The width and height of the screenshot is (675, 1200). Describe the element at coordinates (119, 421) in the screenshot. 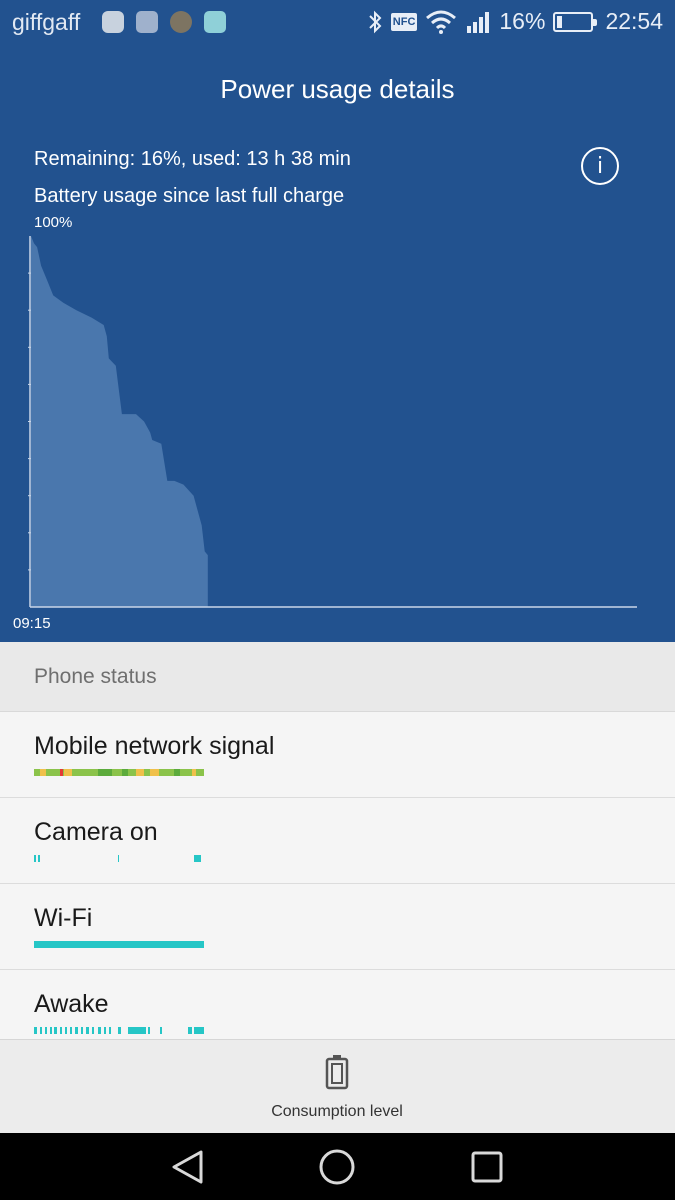

I see `battery-level-area` at that location.